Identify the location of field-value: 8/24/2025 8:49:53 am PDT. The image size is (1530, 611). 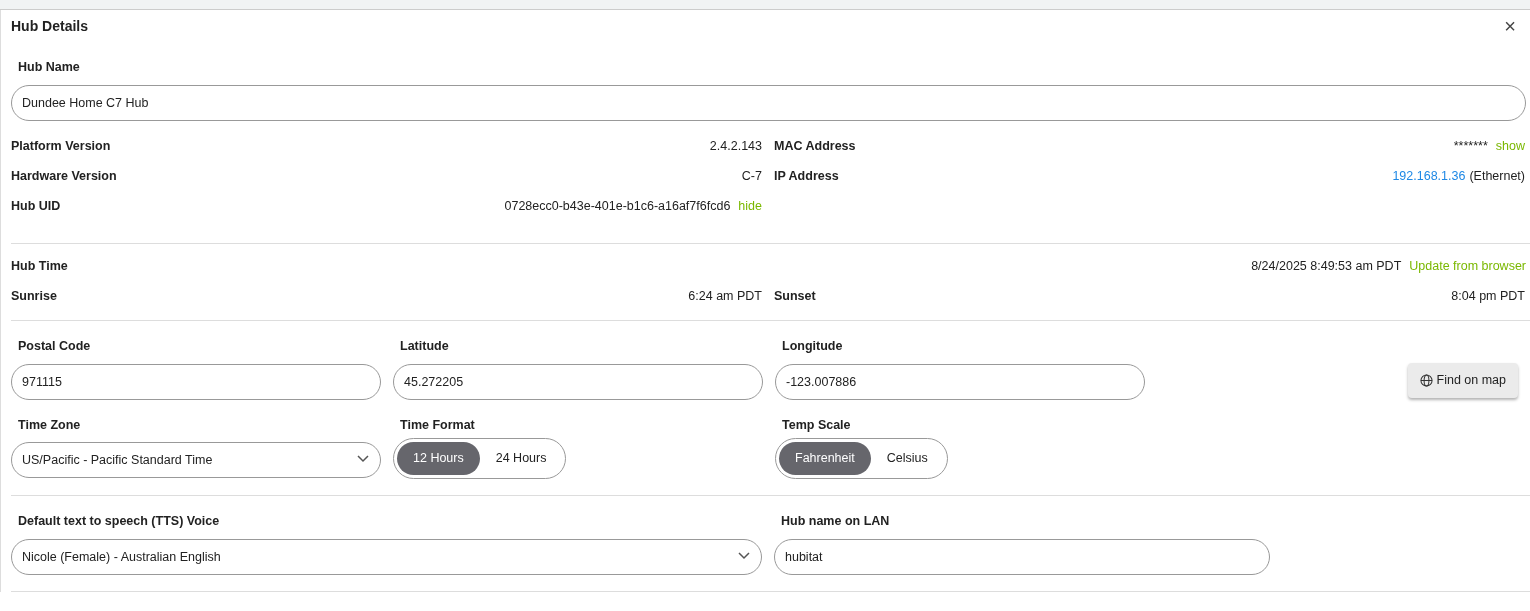
(1326, 267).